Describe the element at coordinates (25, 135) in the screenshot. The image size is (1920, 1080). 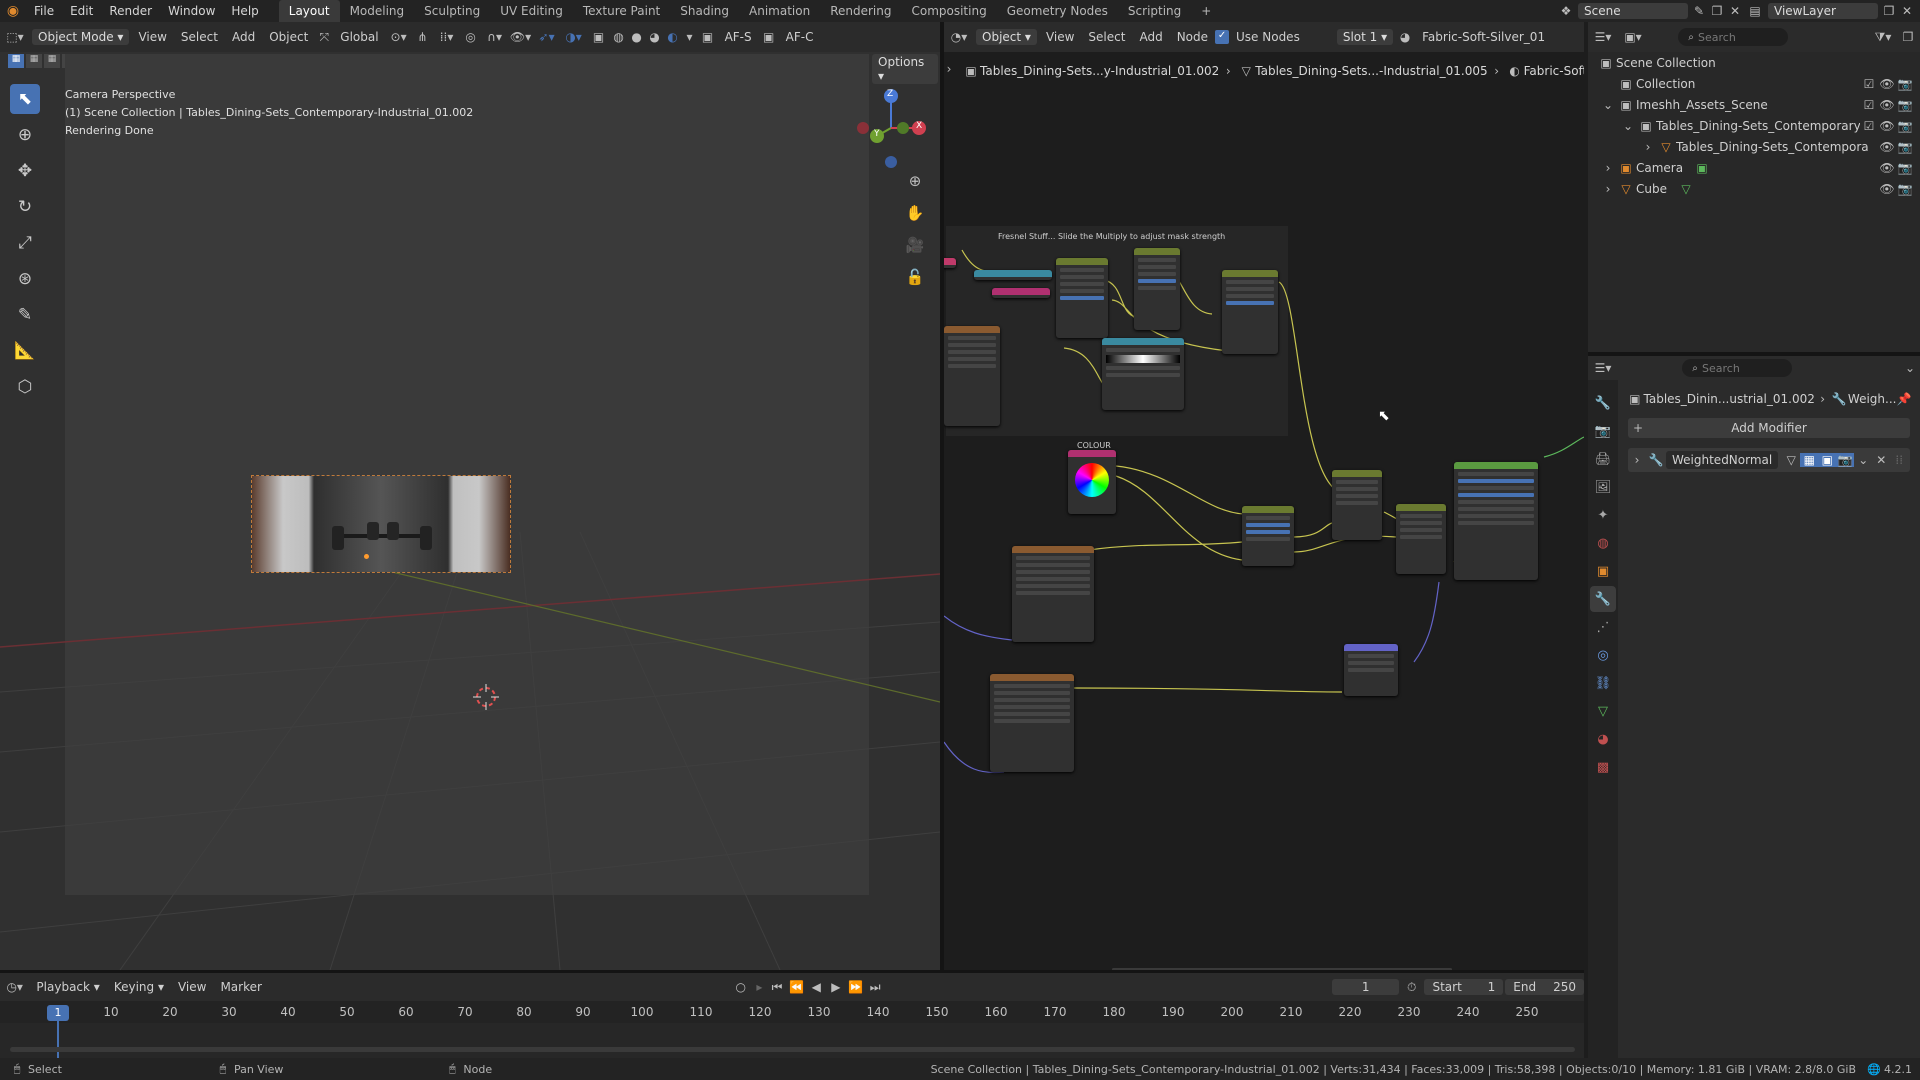
I see `cursor-tool-icon: ⊕` at that location.